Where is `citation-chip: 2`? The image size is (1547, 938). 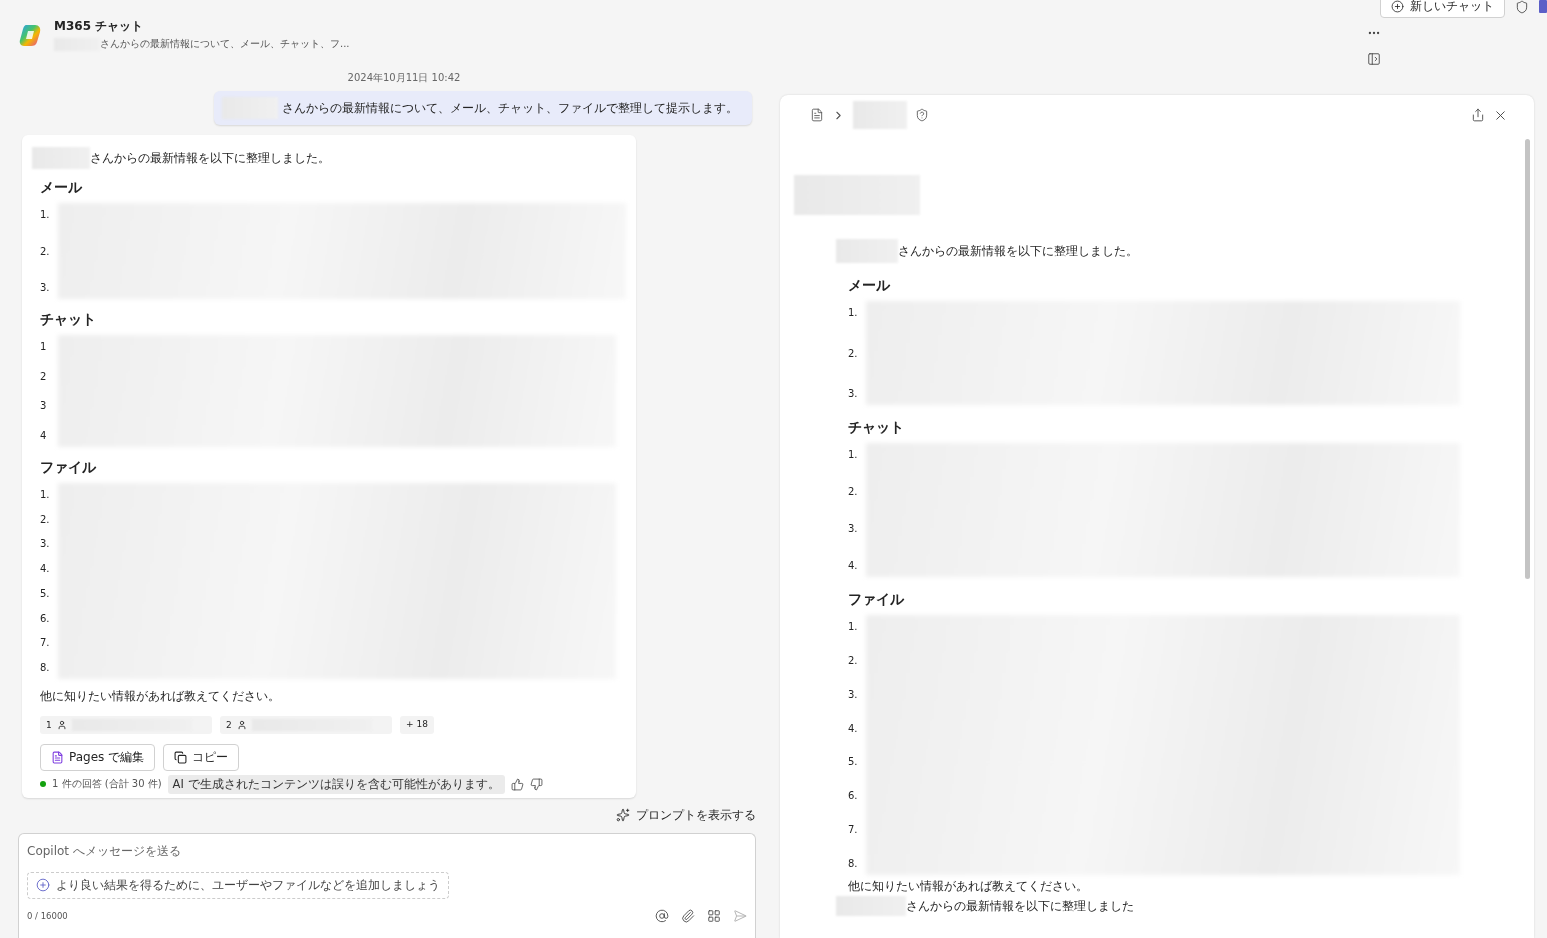 citation-chip: 2 is located at coordinates (306, 725).